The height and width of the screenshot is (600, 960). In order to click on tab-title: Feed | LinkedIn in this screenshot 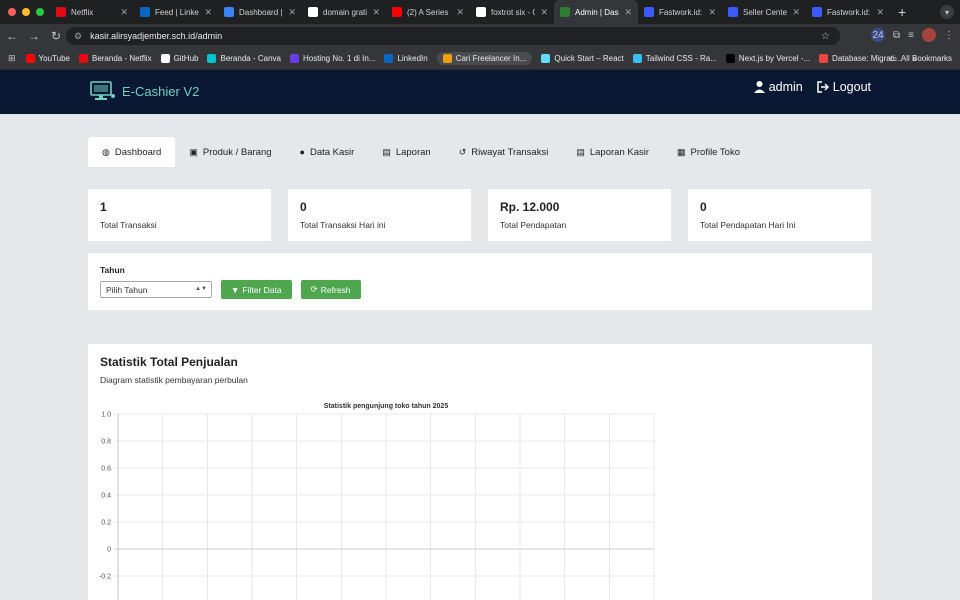, I will do `click(177, 12)`.